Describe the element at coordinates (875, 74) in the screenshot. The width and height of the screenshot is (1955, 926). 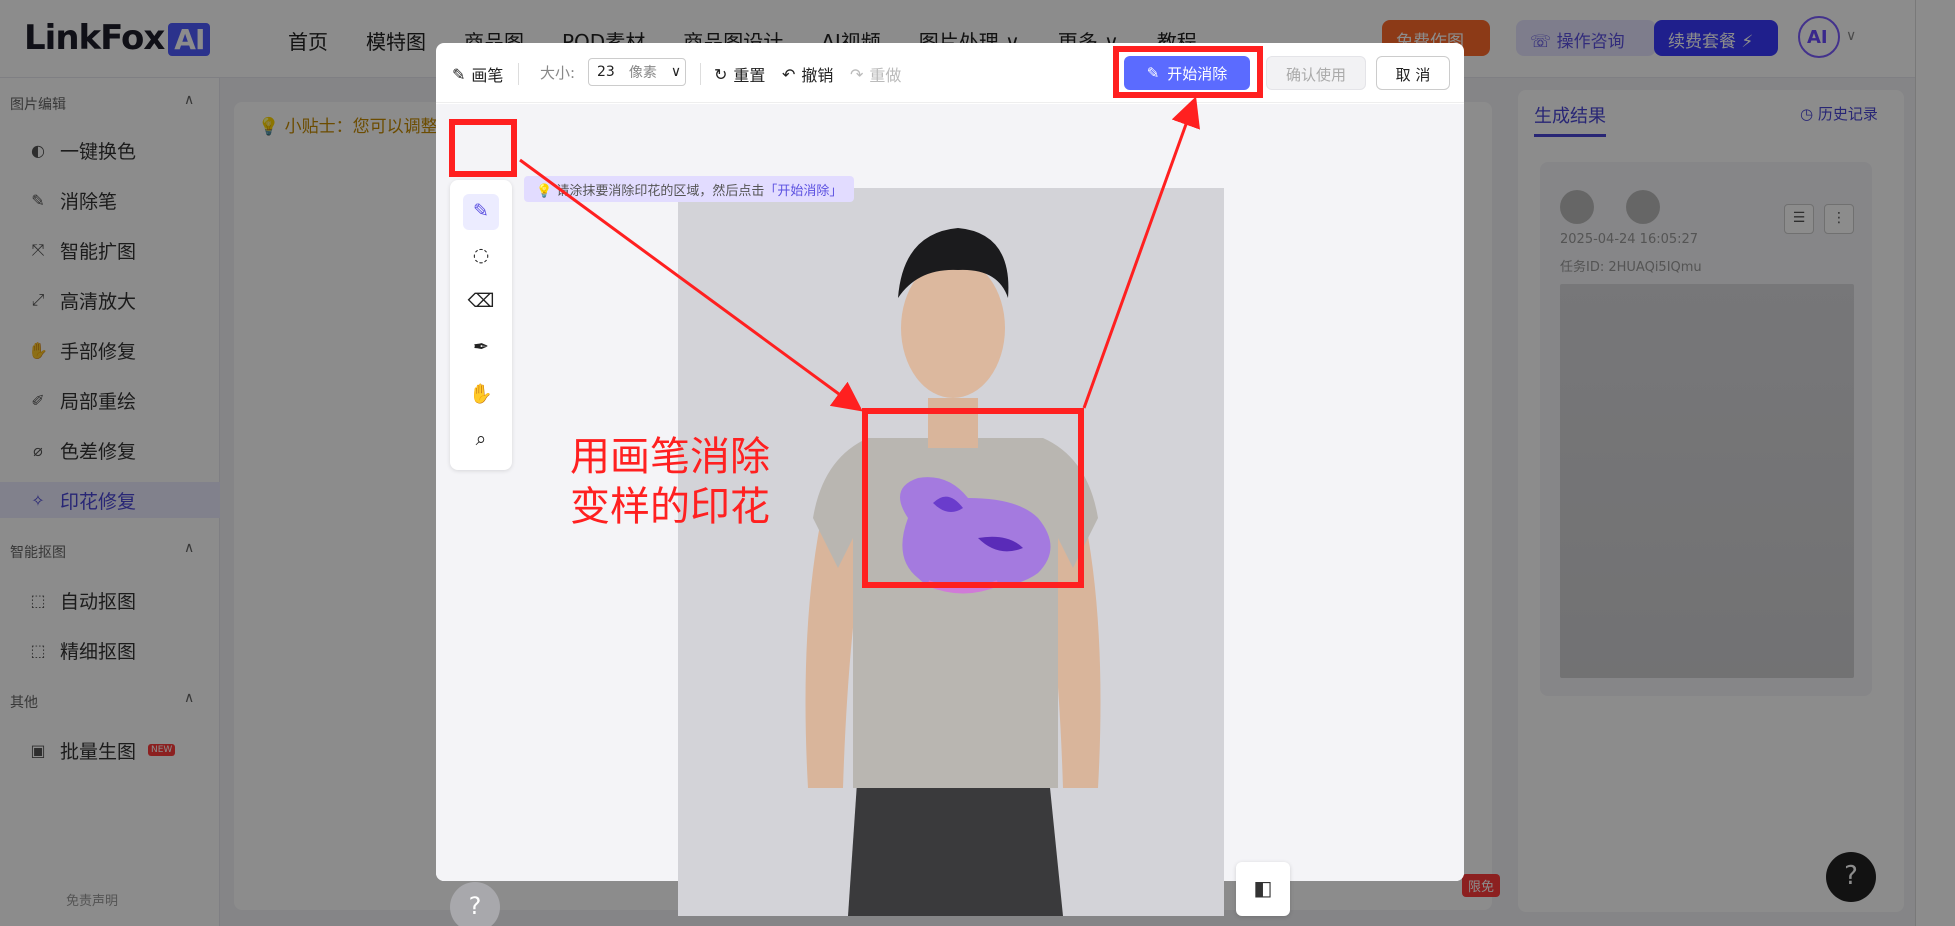
I see `redo-button: ↷ 重做` at that location.